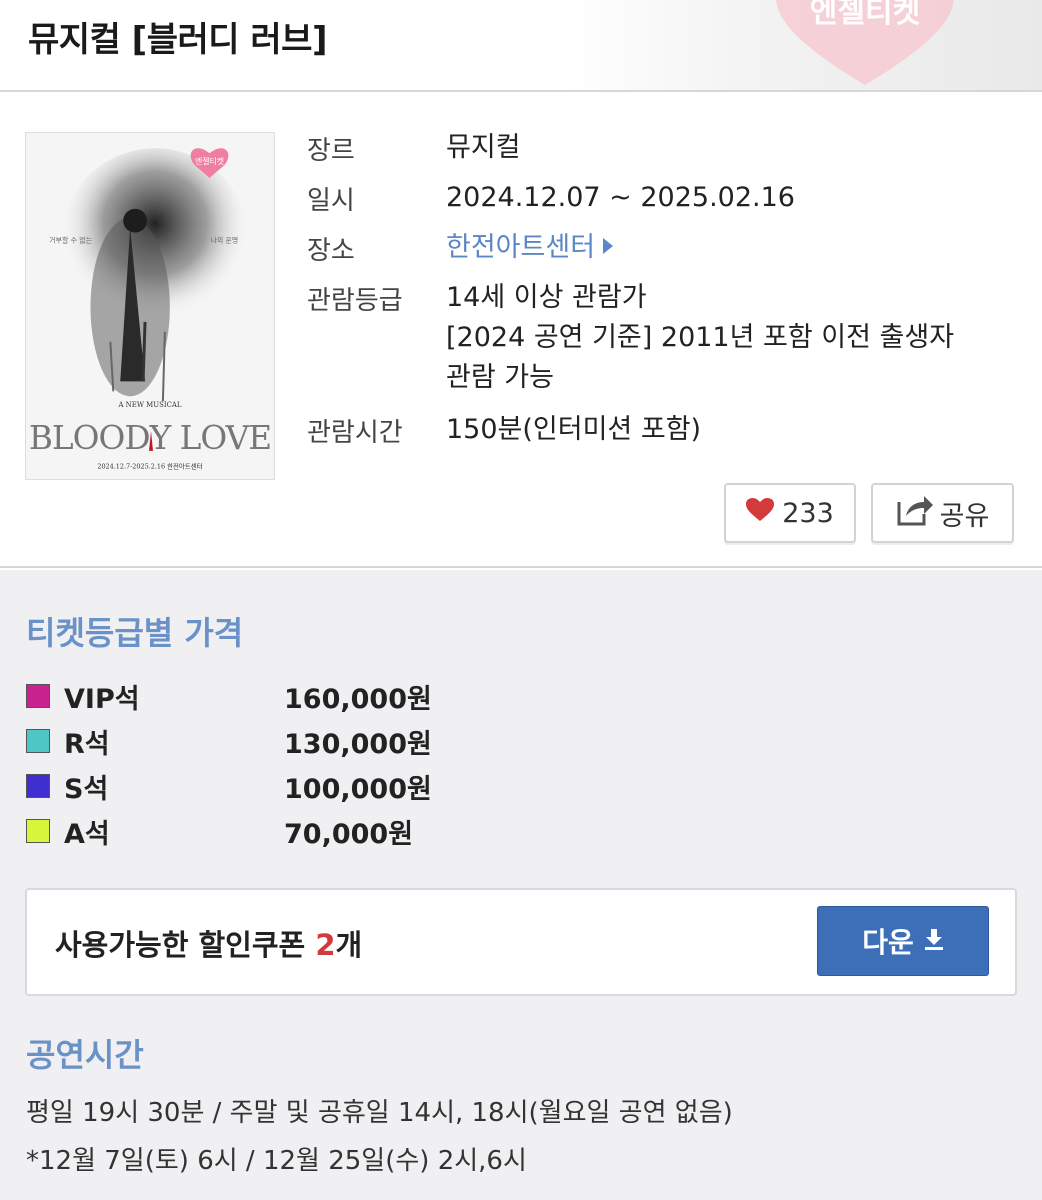 The image size is (1042, 1200). Describe the element at coordinates (760, 513) in the screenshot. I see `heart-icon` at that location.